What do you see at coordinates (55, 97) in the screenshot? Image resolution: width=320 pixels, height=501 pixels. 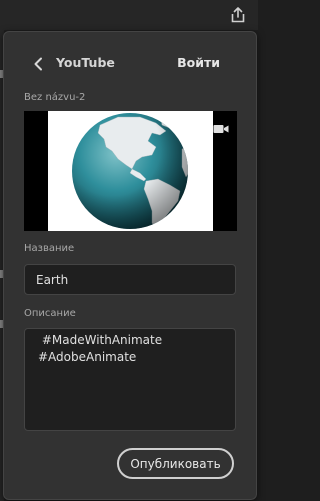 I see `document-name: Bez názvu-2` at bounding box center [55, 97].